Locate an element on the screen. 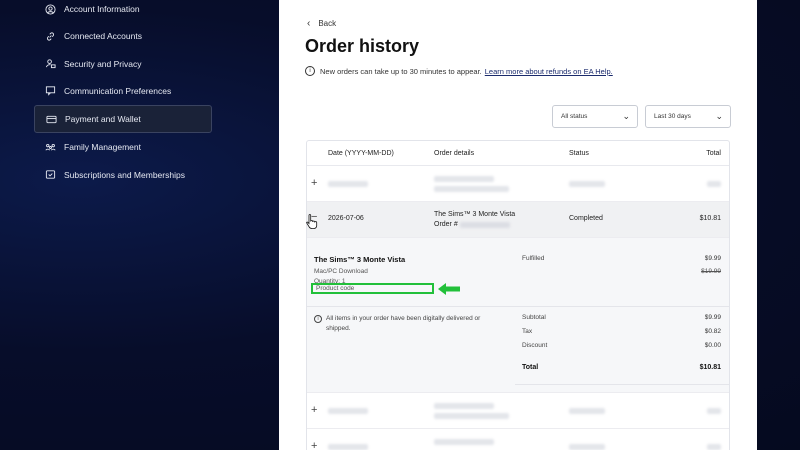 The width and height of the screenshot is (800, 450). back-label: Back is located at coordinates (327, 23).